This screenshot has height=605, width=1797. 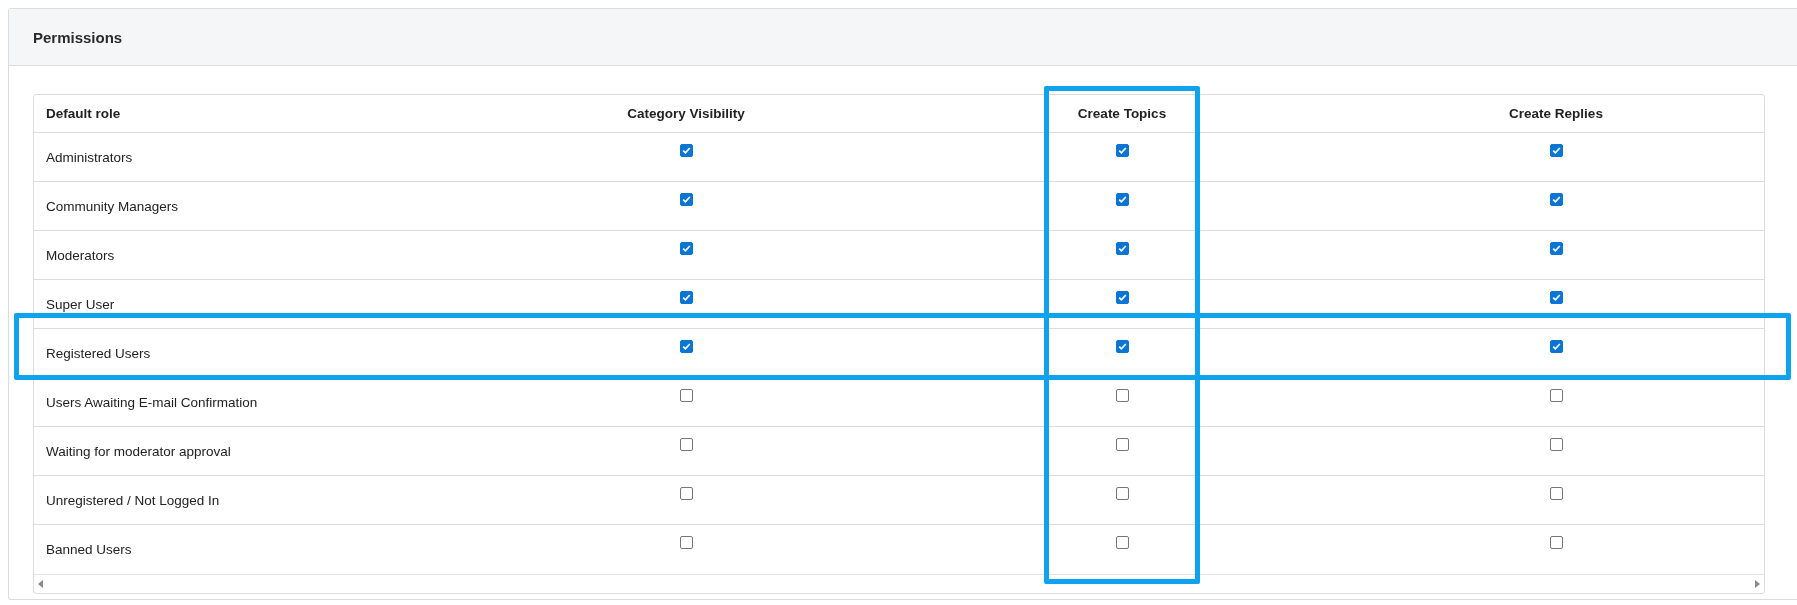 What do you see at coordinates (255, 402) in the screenshot?
I see `role-cell: Users Awaiting E-mail Confirmation` at bounding box center [255, 402].